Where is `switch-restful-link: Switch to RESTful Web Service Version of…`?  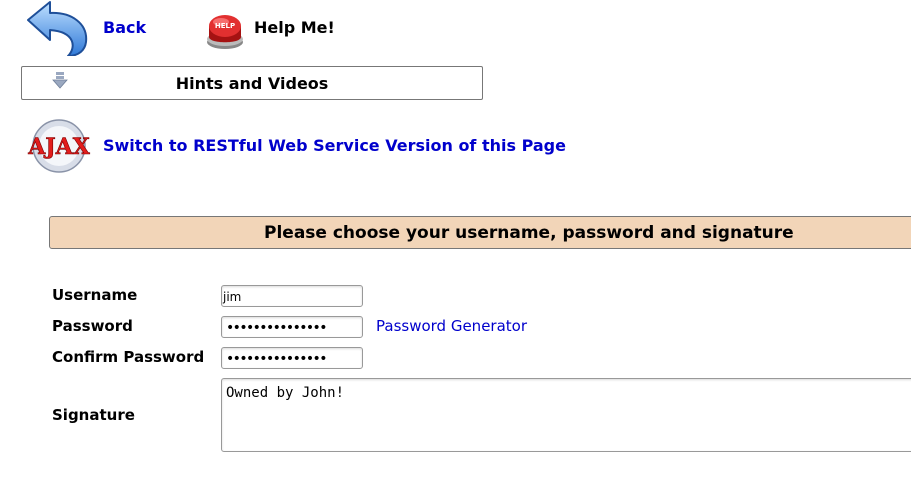
switch-restful-link: Switch to RESTful Web Service Version of… is located at coordinates (334, 145).